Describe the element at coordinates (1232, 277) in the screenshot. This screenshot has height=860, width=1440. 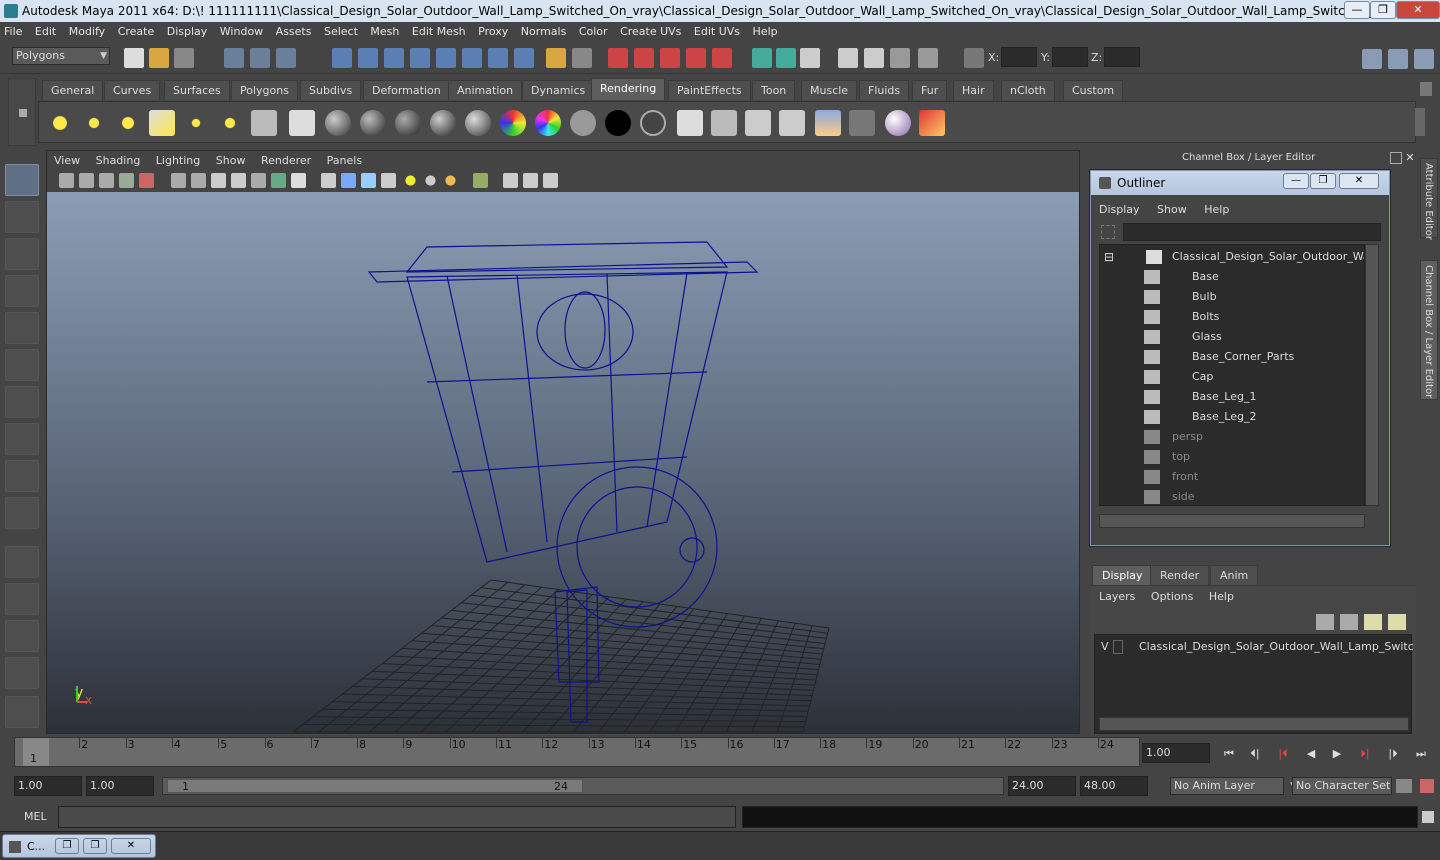
I see `outliner-item-base: Base` at that location.